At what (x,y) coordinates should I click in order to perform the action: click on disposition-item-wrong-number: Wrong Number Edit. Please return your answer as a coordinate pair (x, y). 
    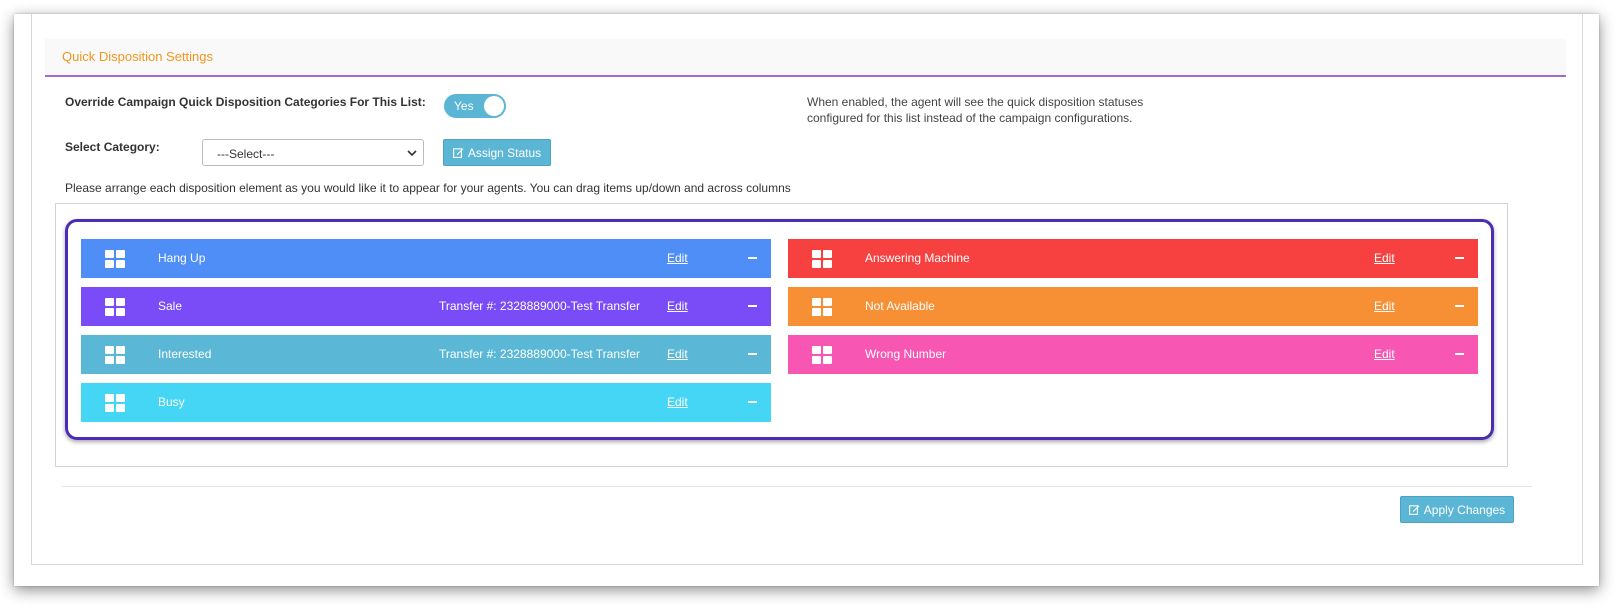
    Looking at the image, I should click on (1133, 354).